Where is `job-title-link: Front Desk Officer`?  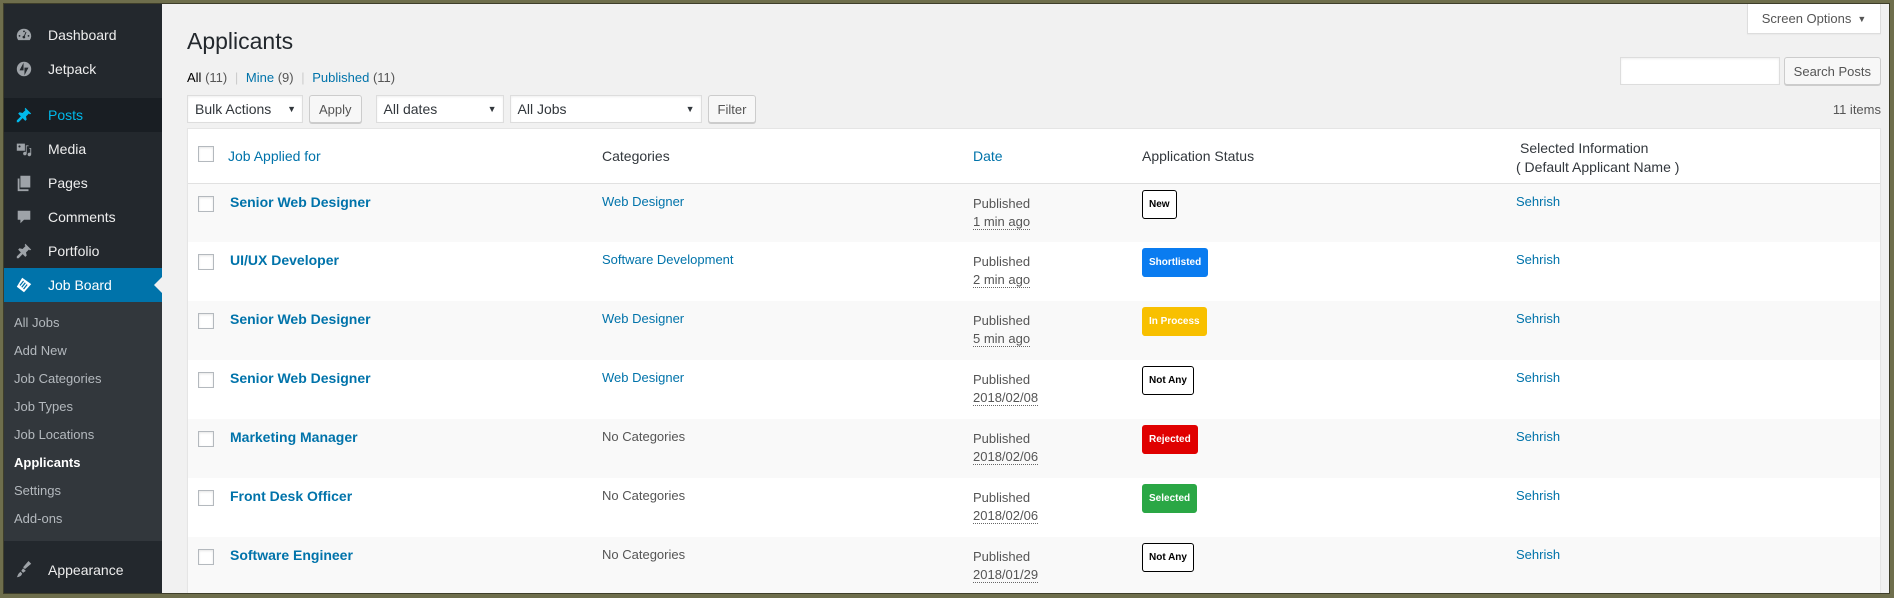
job-title-link: Front Desk Officer is located at coordinates (290, 496).